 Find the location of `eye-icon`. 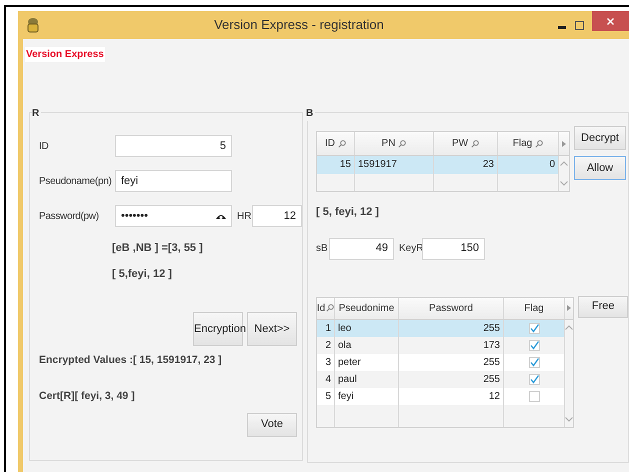

eye-icon is located at coordinates (221, 216).